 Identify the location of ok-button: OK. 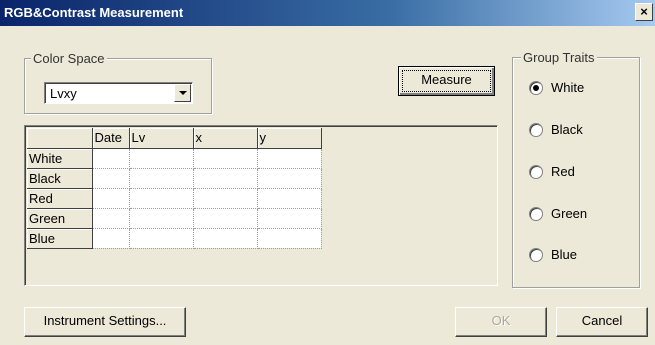
(501, 322).